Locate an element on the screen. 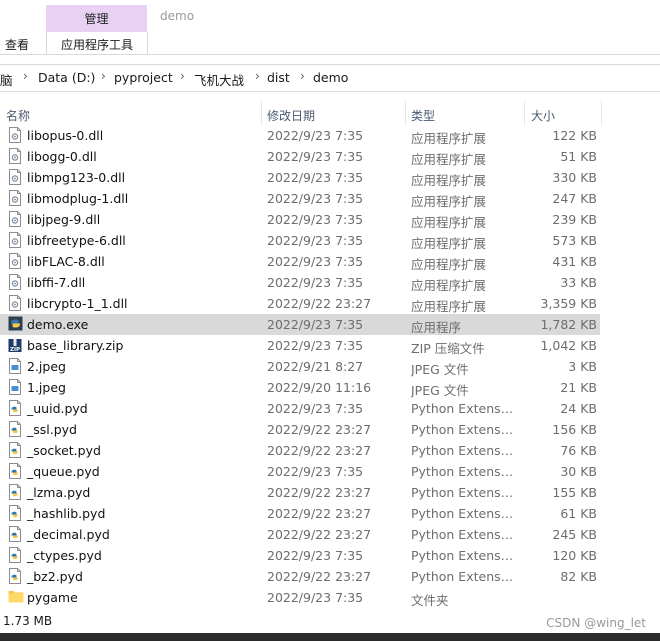 Image resolution: width=660 pixels, height=641 pixels. image-file-icon is located at coordinates (15, 387).